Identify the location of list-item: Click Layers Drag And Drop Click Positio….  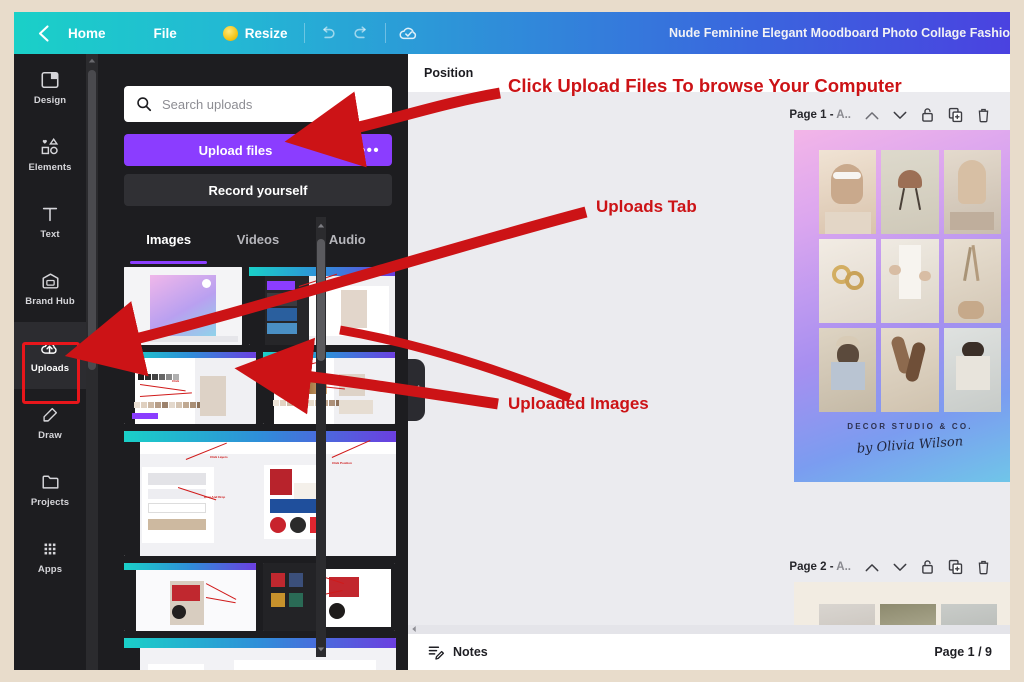
(260, 493).